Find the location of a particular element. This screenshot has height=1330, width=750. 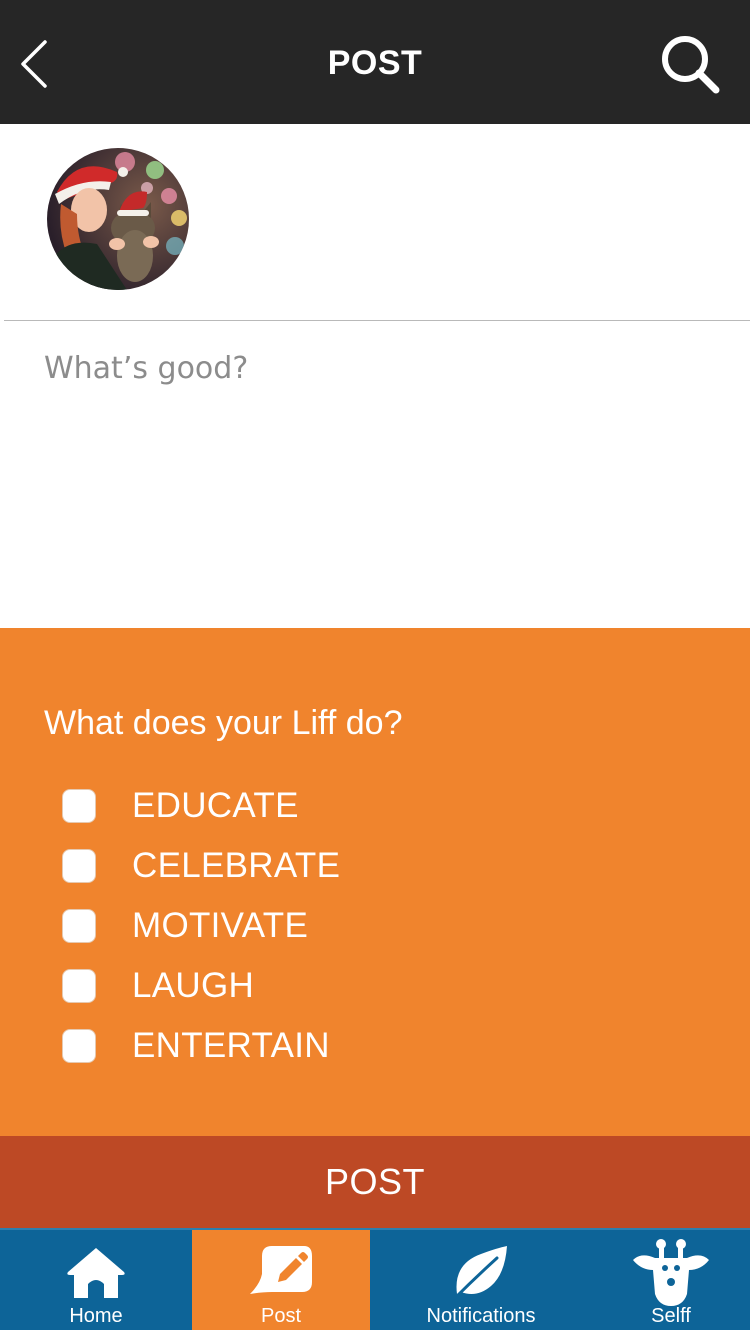

nav-item-home: Home is located at coordinates (96, 1280).